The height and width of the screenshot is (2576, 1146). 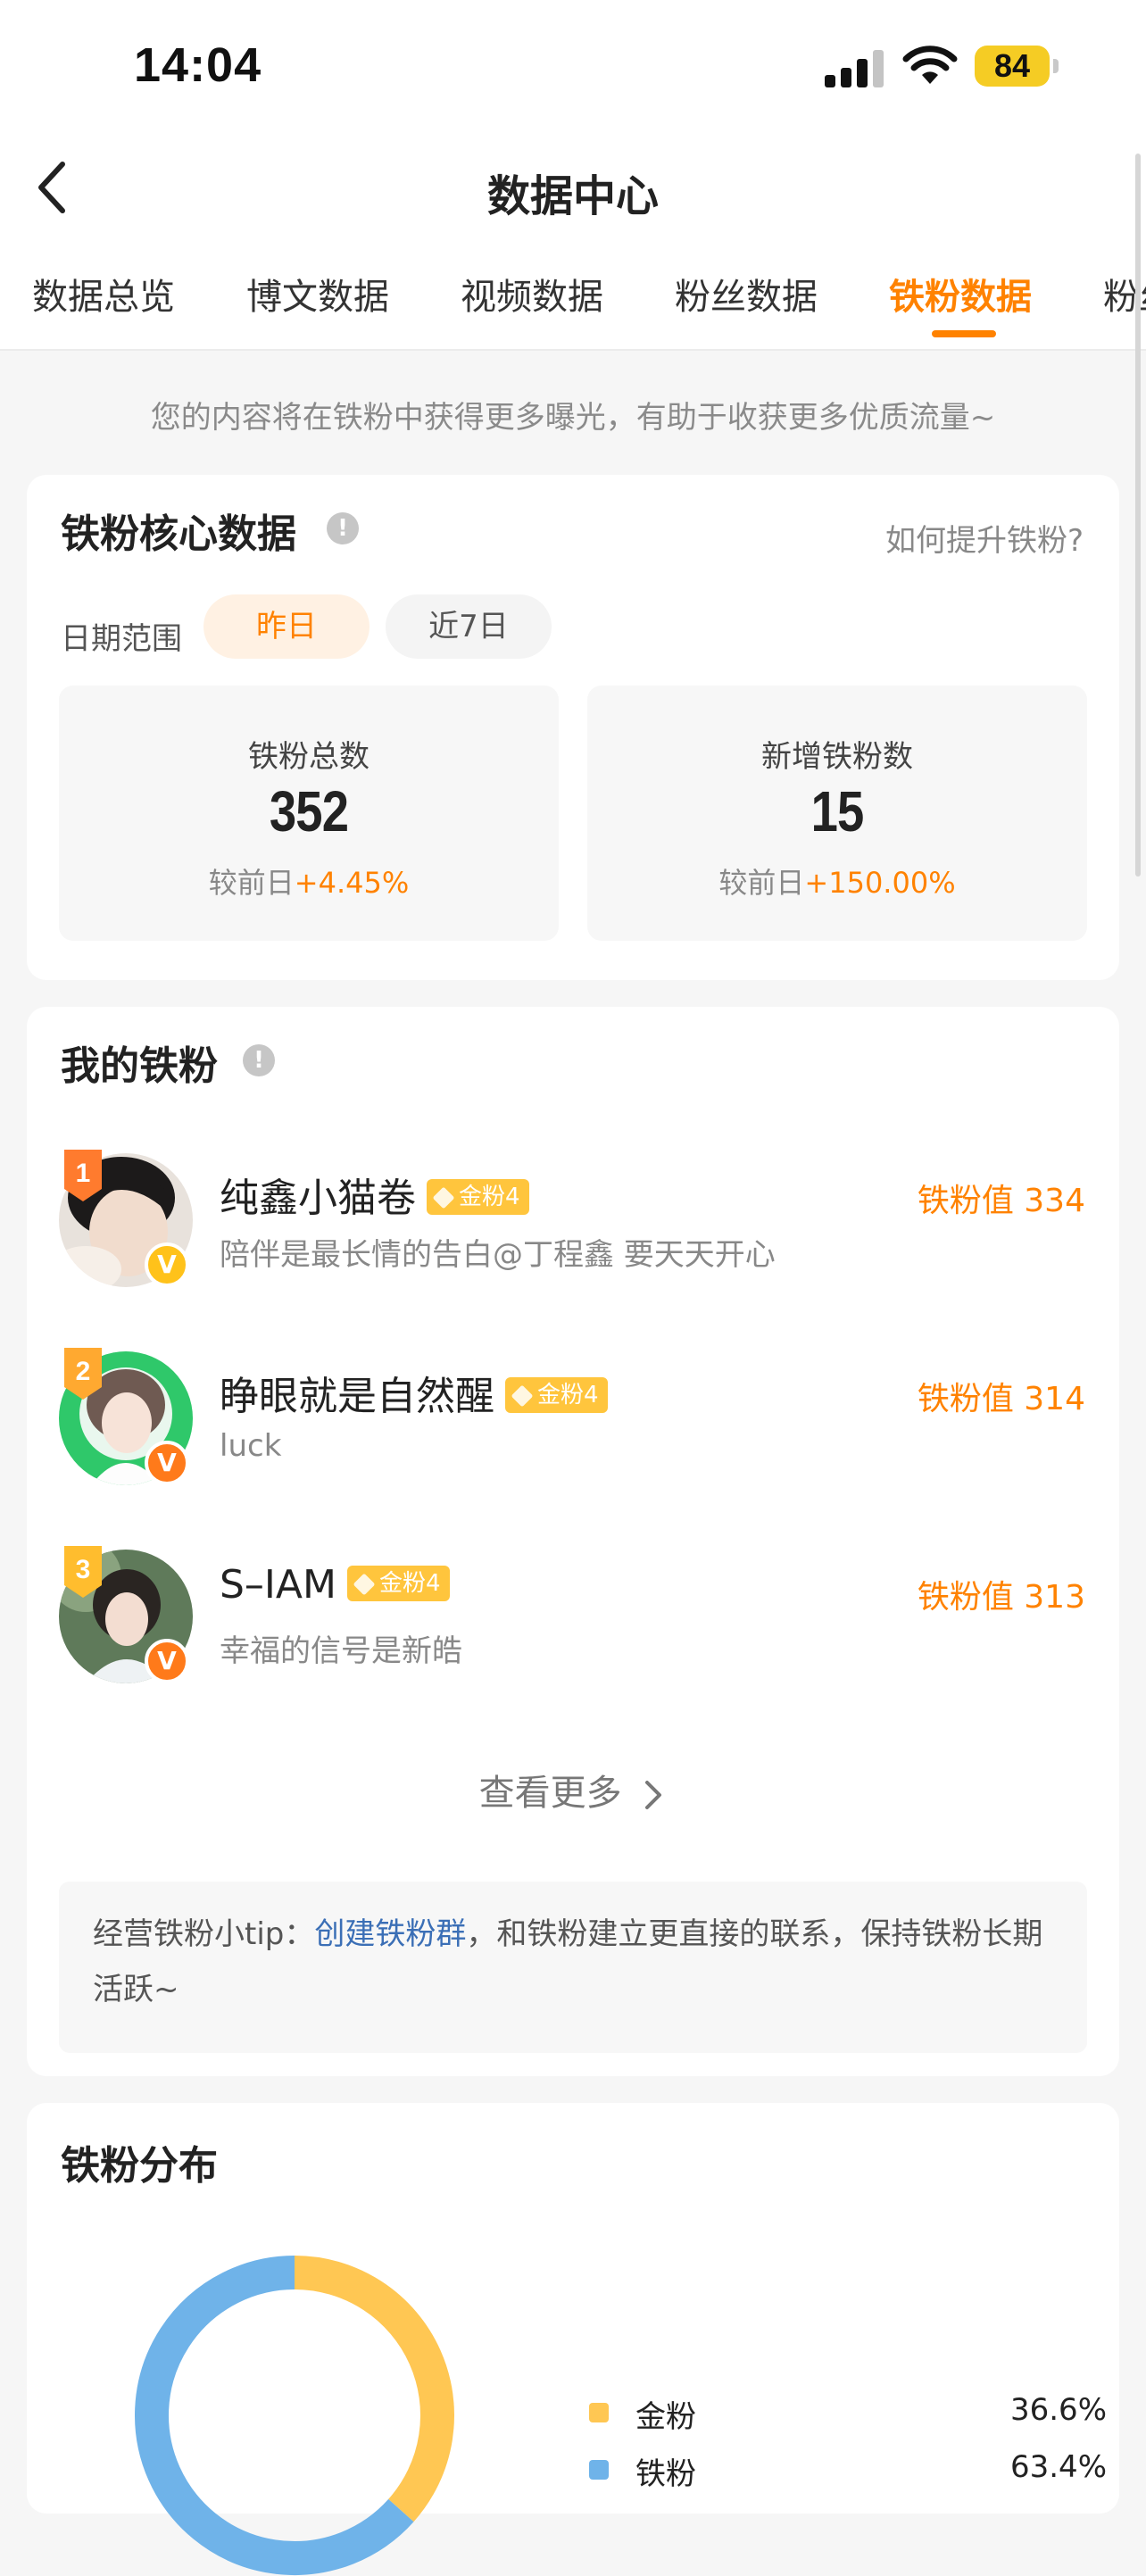 I want to click on fan-score: 铁粉值 334, so click(x=1001, y=1198).